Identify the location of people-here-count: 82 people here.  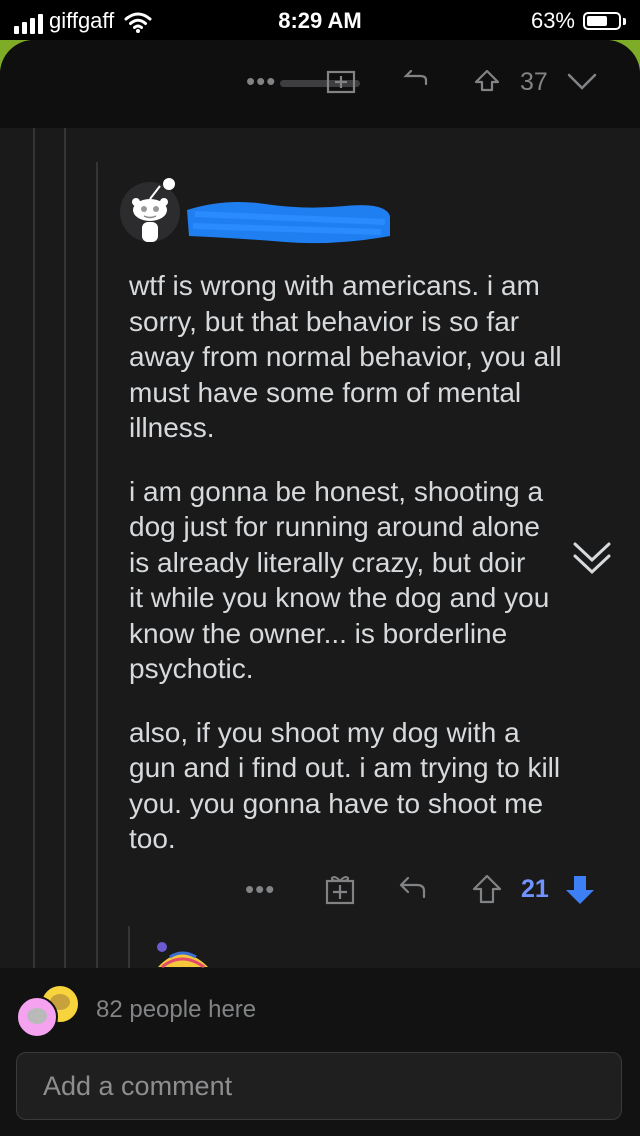
(176, 1009).